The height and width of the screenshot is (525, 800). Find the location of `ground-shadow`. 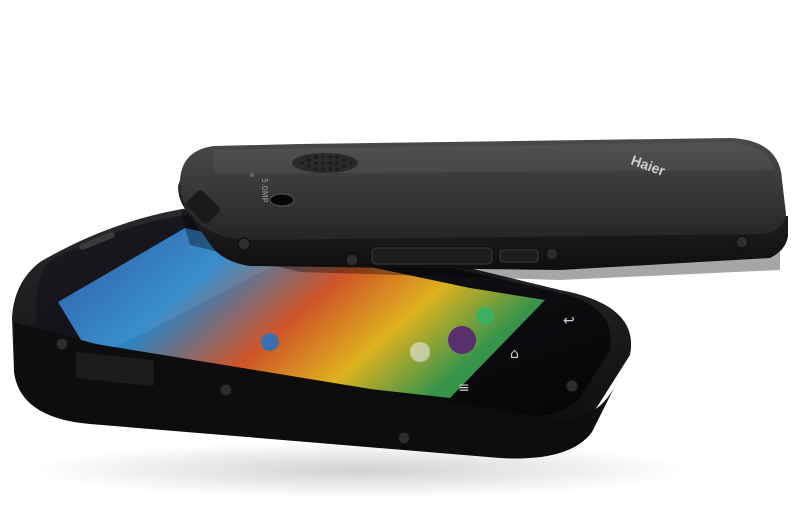

ground-shadow is located at coordinates (360, 470).